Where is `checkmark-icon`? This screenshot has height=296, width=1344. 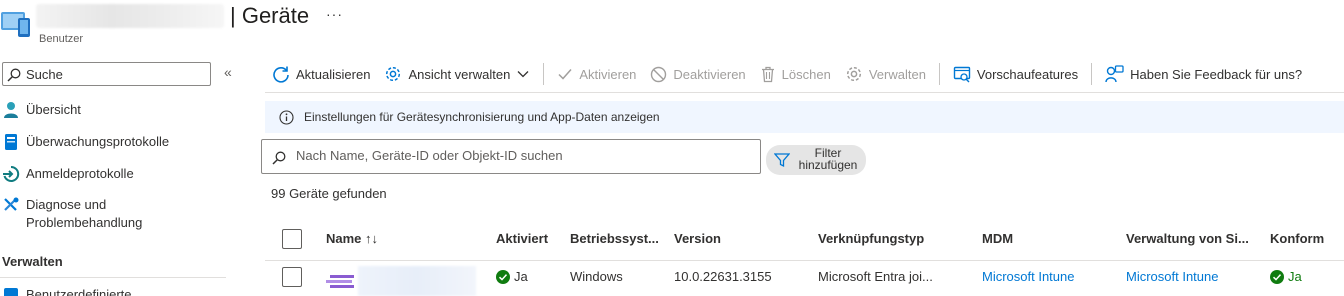 checkmark-icon is located at coordinates (565, 74).